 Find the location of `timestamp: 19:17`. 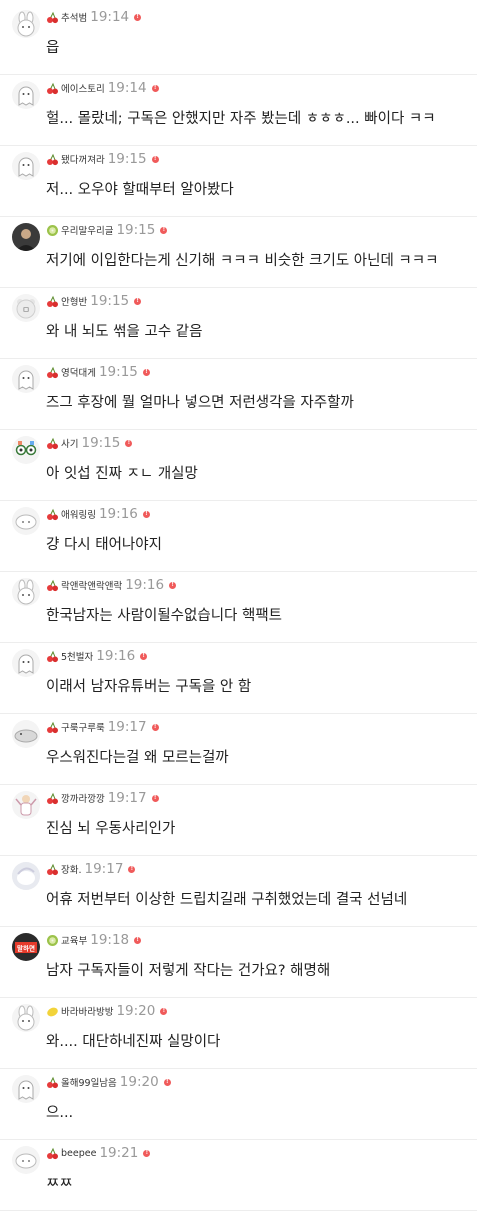

timestamp: 19:17 is located at coordinates (104, 869).